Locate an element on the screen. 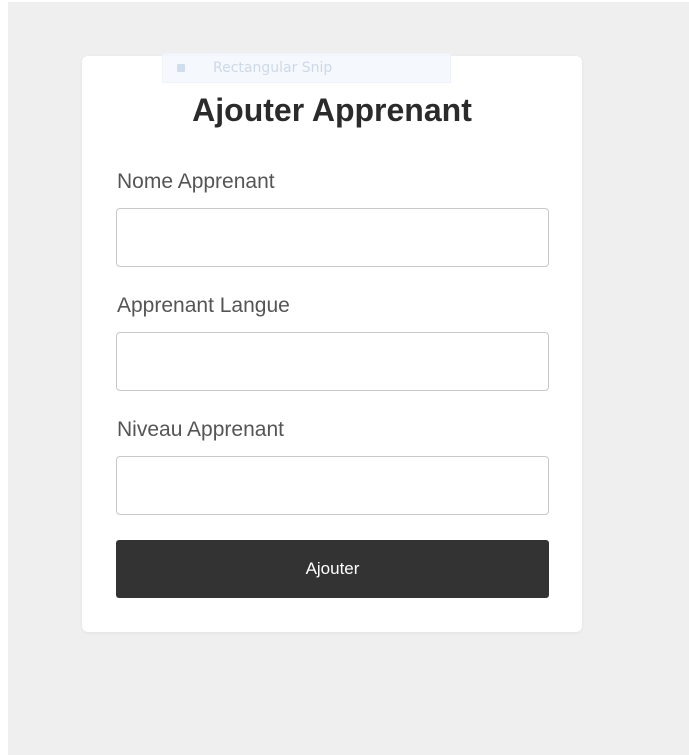 Image resolution: width=689 pixels, height=755 pixels. form-title: Ajouter Apprenant is located at coordinates (332, 110).